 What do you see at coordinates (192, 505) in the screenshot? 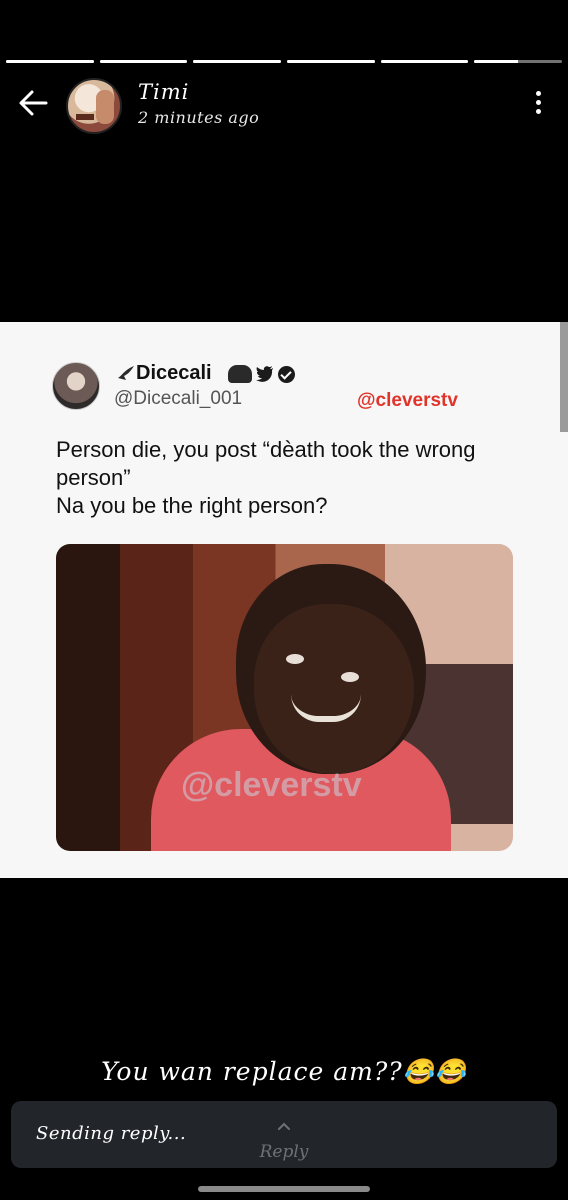
I see `tweet-line: Na you be the right person?` at bounding box center [192, 505].